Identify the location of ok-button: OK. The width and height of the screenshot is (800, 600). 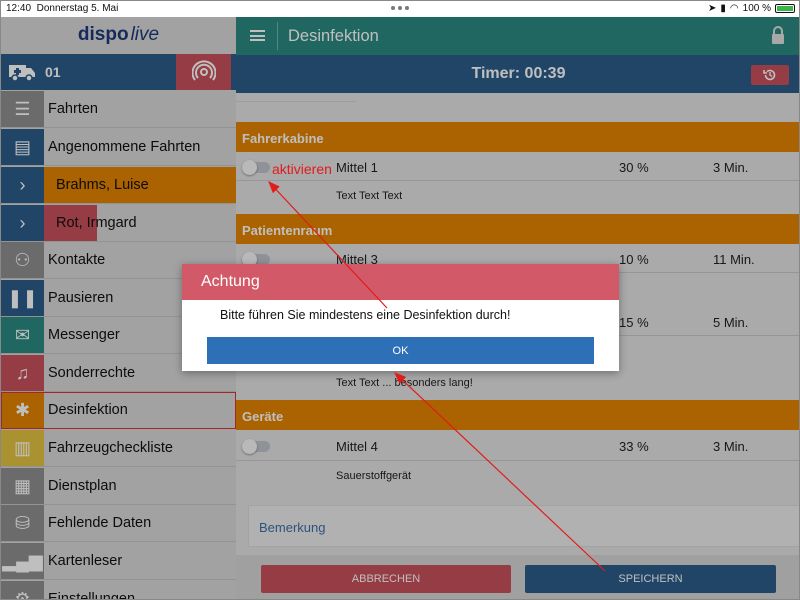
(400, 350).